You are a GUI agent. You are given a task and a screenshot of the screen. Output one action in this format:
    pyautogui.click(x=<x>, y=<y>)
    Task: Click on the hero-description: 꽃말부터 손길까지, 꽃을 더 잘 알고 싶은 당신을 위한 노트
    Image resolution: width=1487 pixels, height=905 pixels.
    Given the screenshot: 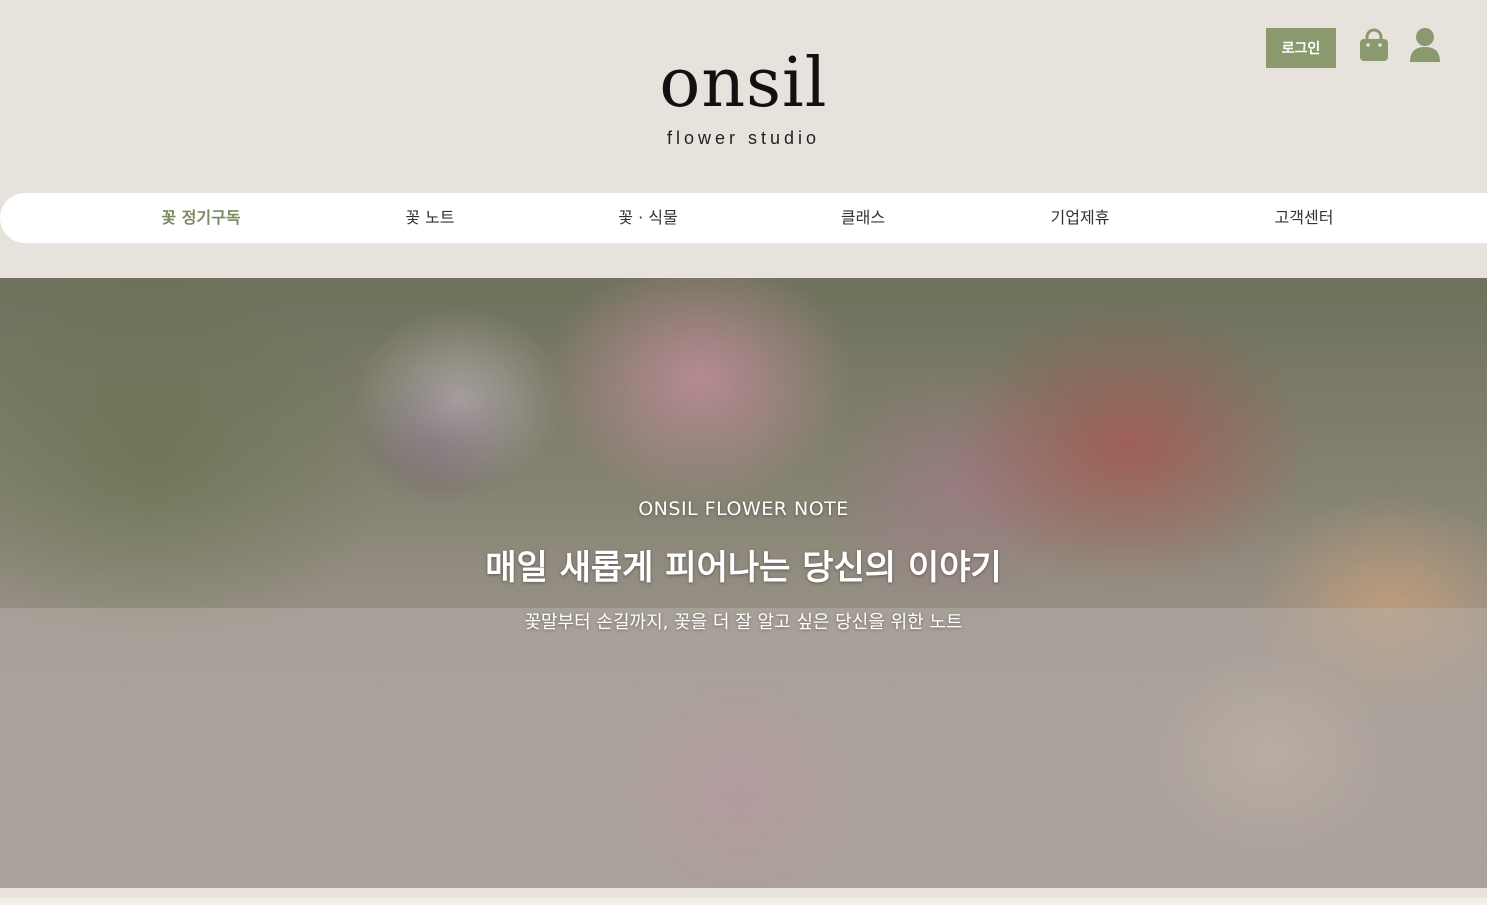 What is the action you would take?
    pyautogui.click(x=743, y=622)
    